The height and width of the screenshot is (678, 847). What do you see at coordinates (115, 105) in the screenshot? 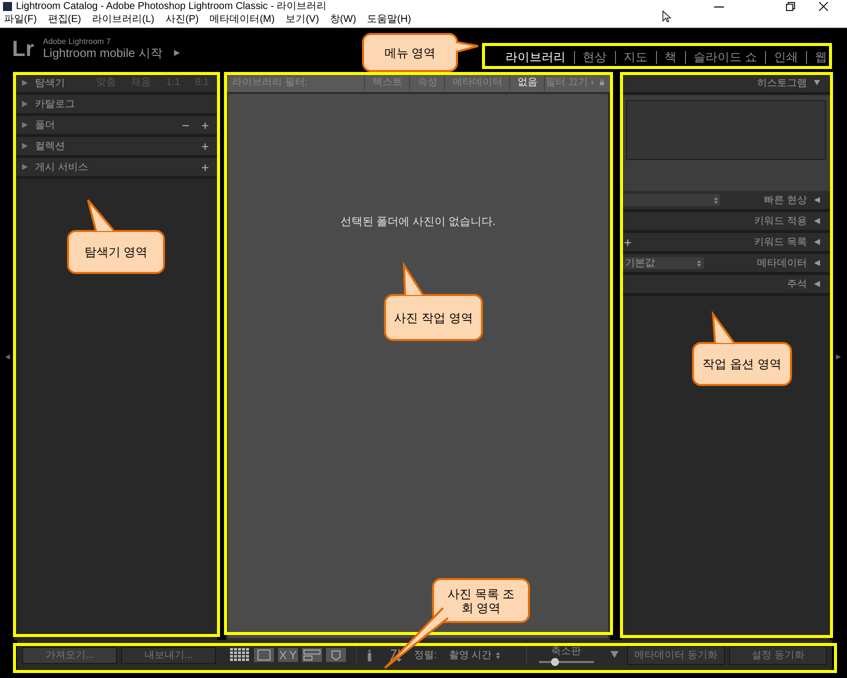
I see `panel-header: 카탈로그` at bounding box center [115, 105].